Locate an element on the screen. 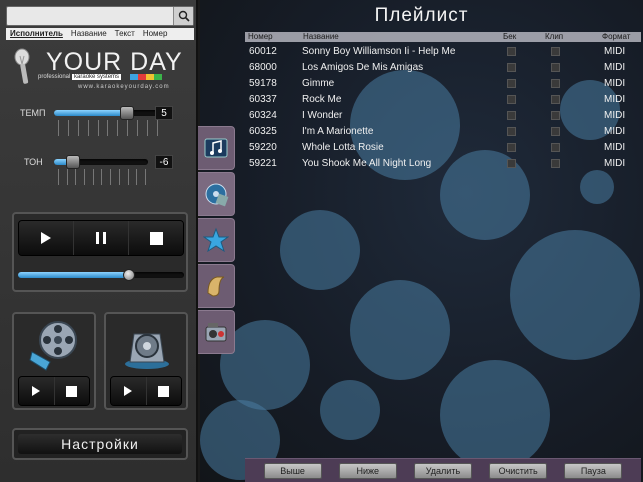 Image resolution: width=643 pixels, height=482 pixels. move-down-button: Ниже is located at coordinates (367, 470).